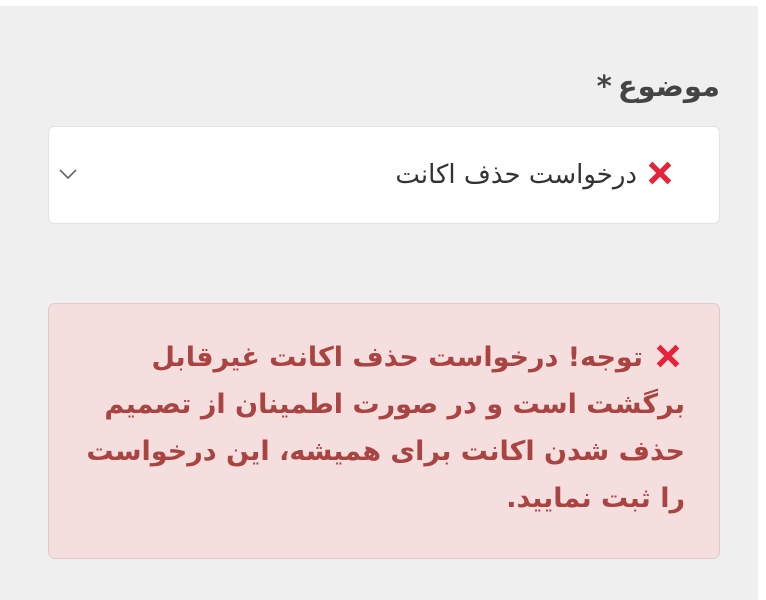 The width and height of the screenshot is (766, 600). I want to click on chevron-down-icon, so click(68, 174).